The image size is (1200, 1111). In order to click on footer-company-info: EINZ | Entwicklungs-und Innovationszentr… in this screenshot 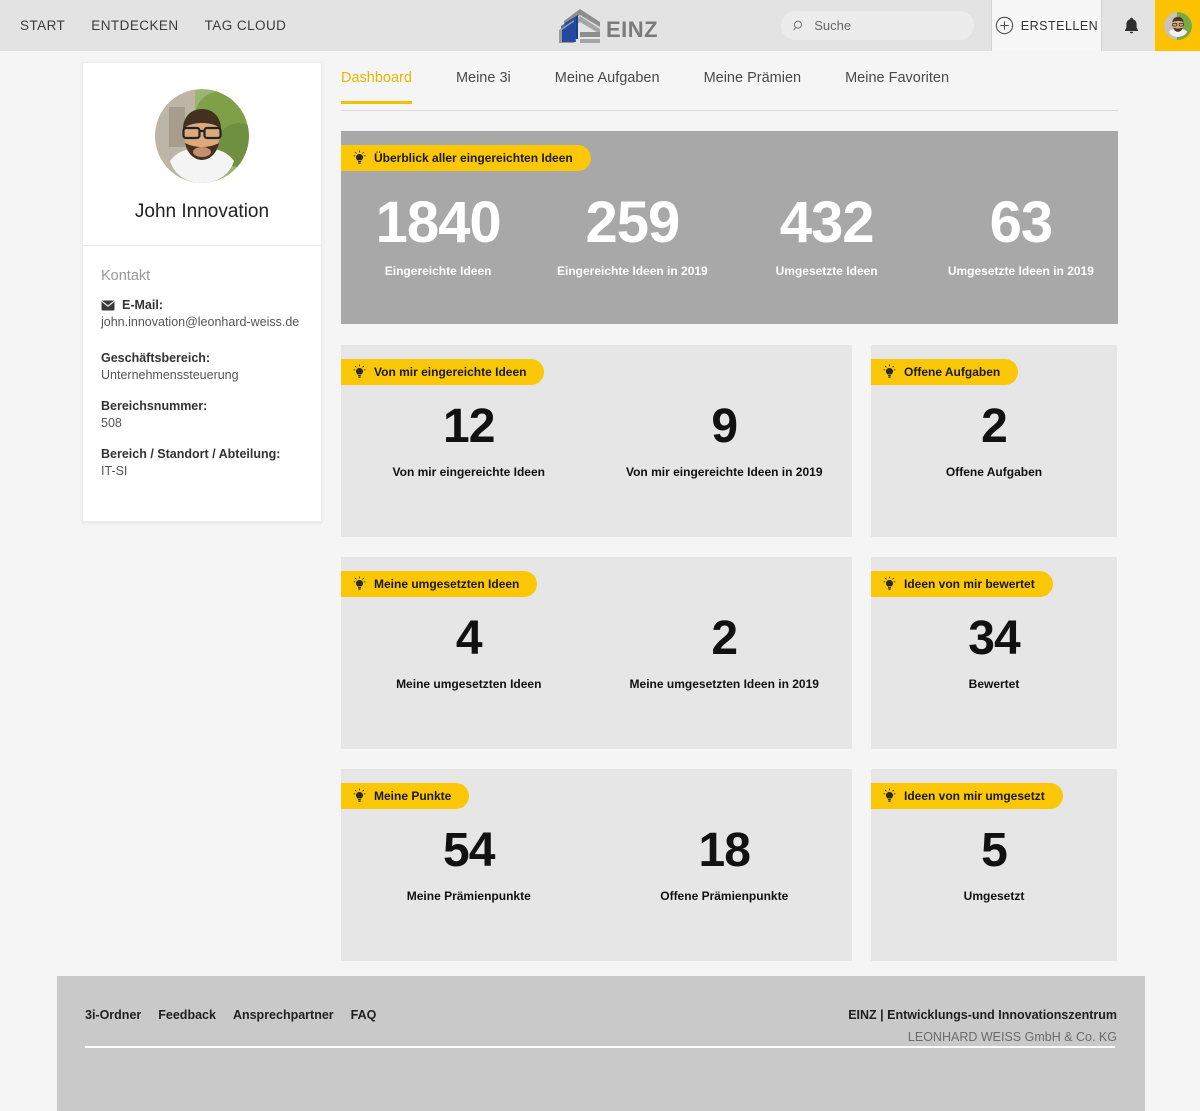, I will do `click(982, 1026)`.